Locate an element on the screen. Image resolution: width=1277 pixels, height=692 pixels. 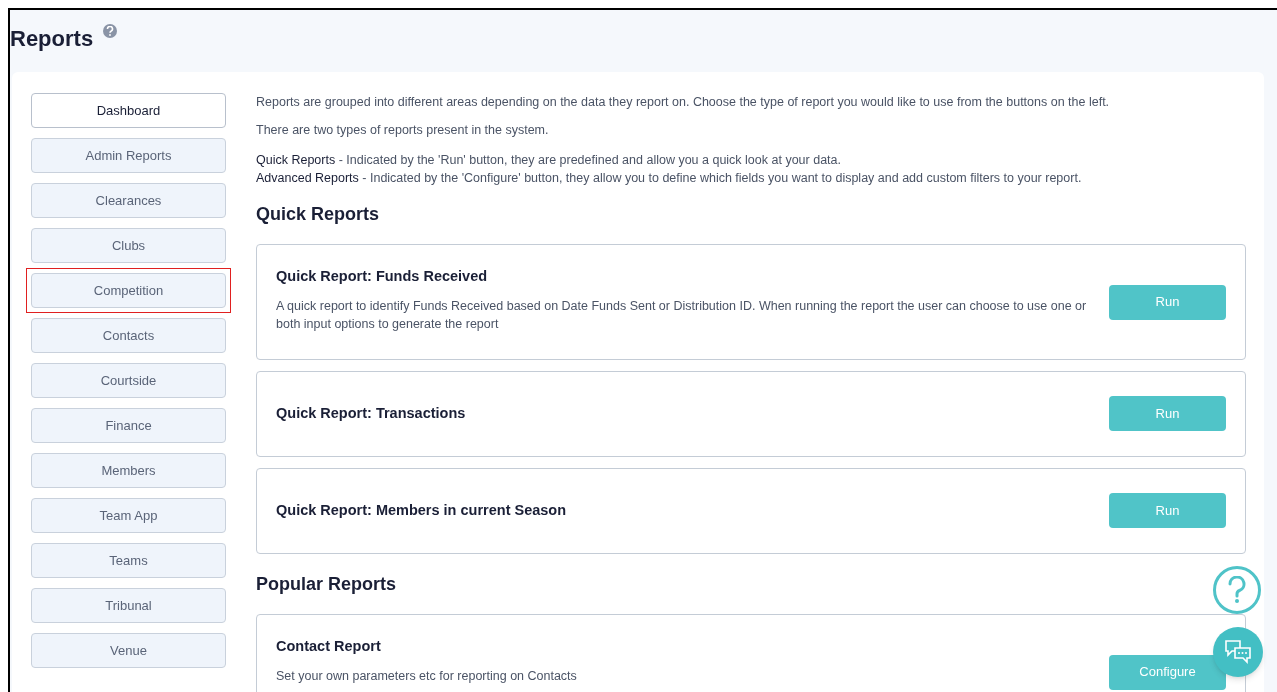
nav-button: Venue is located at coordinates (128, 650).